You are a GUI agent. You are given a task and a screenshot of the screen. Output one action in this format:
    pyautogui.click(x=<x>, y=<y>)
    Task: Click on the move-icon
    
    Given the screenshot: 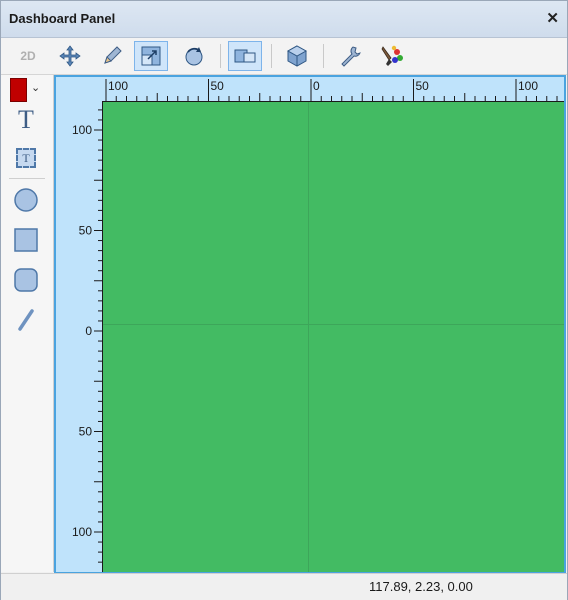 What is the action you would take?
    pyautogui.click(x=70, y=56)
    